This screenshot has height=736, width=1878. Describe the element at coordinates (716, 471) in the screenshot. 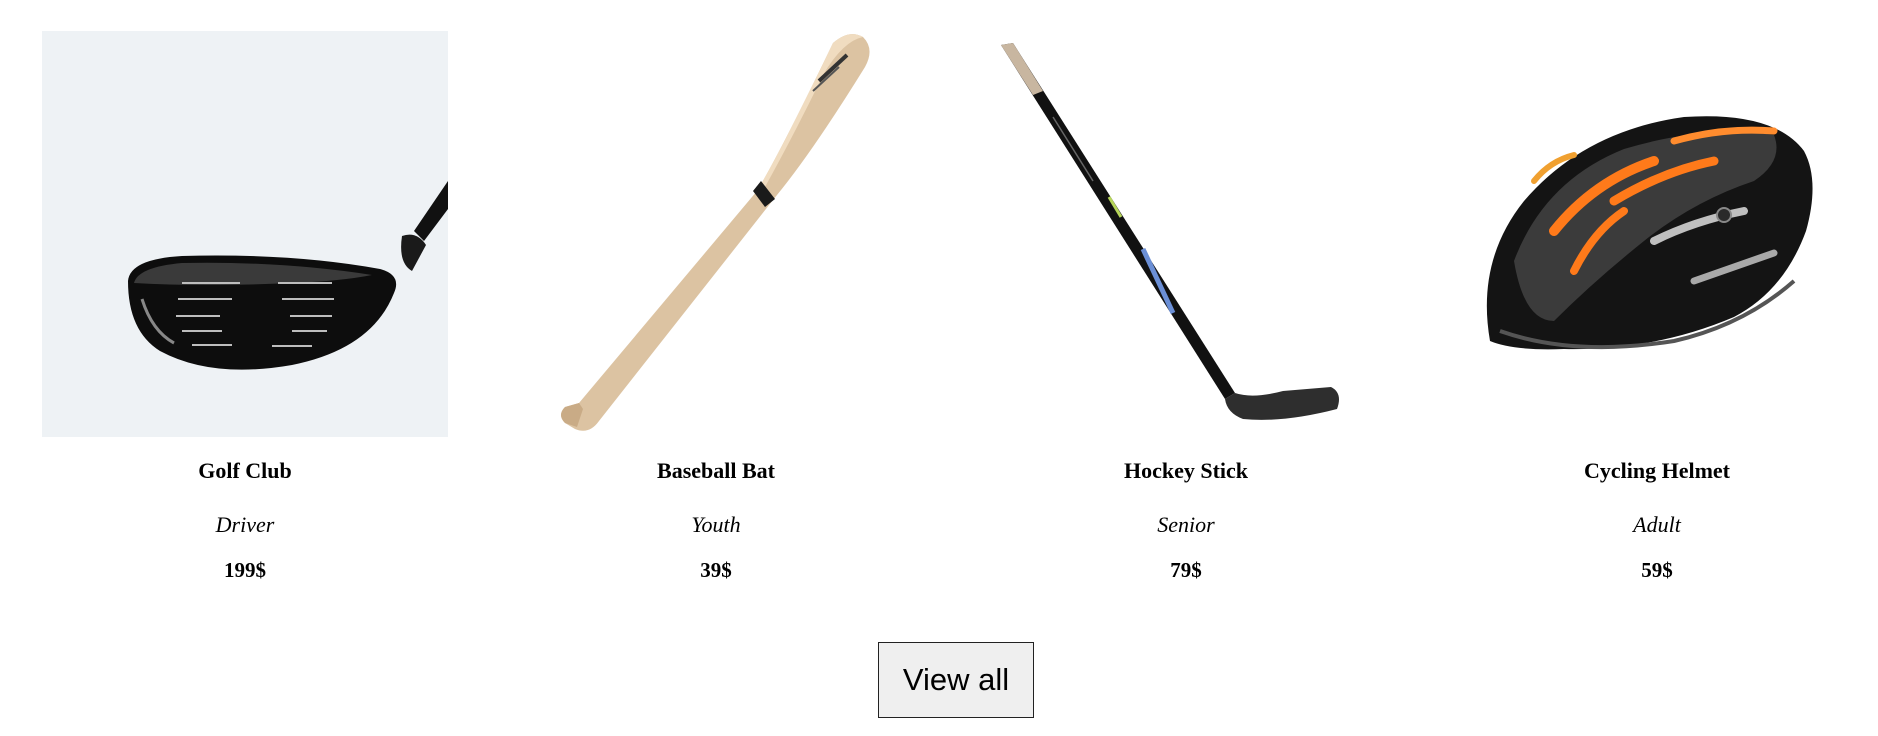

I see `product-name: Baseball Bat` at that location.